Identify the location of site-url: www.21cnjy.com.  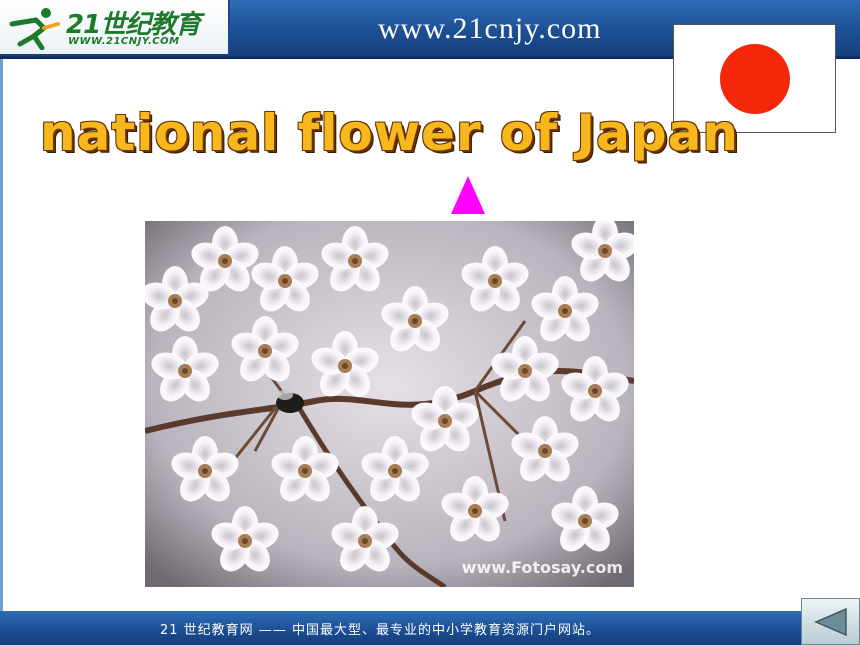
(489, 29).